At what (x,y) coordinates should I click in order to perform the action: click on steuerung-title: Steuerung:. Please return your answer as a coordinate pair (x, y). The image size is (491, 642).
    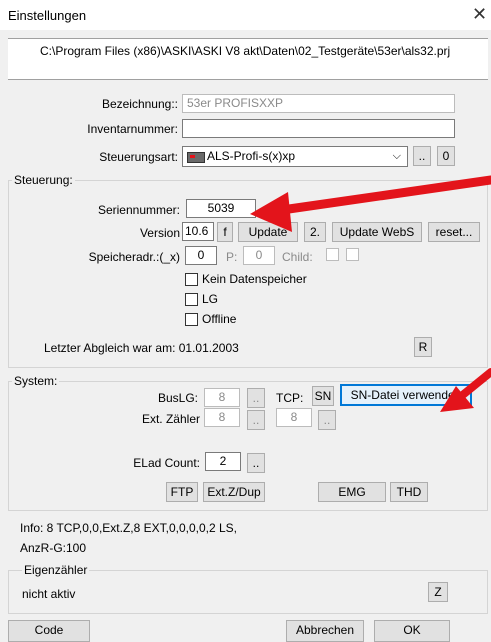
    Looking at the image, I should click on (43, 180).